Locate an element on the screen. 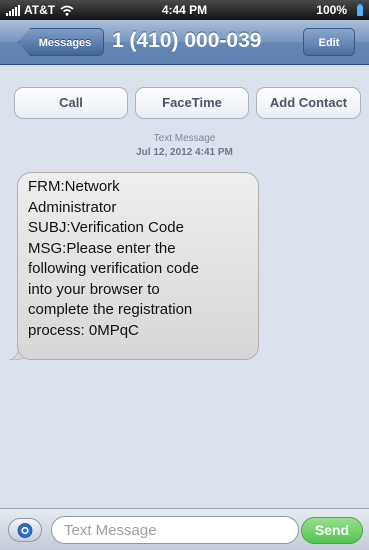 The image size is (369, 550). back-button: Messages is located at coordinates (61, 42).